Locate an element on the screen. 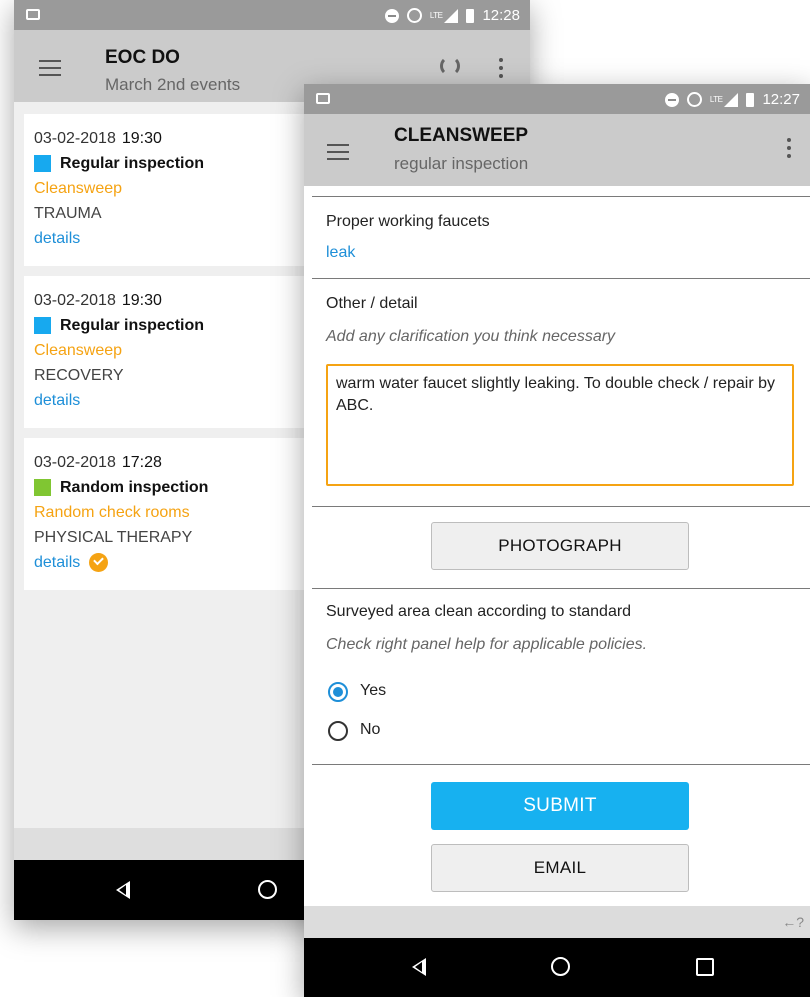 The height and width of the screenshot is (997, 810). faucets-value-link: leak is located at coordinates (340, 253).